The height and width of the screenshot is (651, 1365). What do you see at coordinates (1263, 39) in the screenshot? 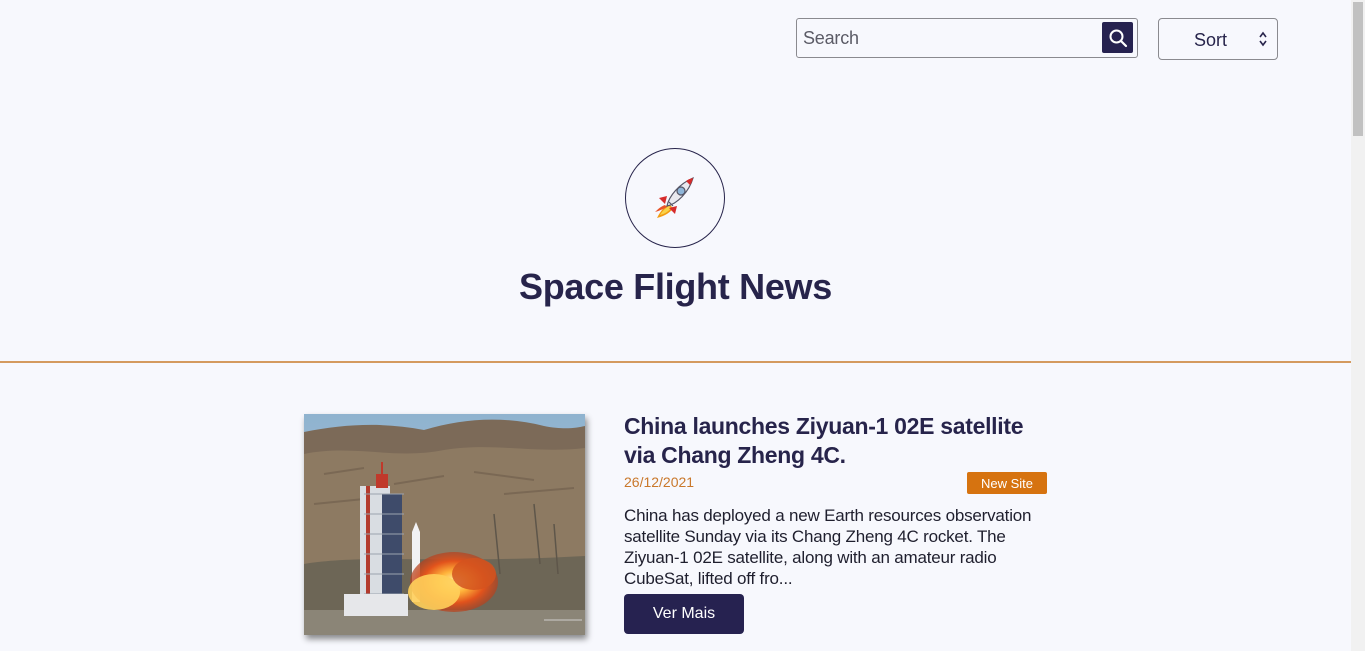
I see `chevron-up-down-icon` at bounding box center [1263, 39].